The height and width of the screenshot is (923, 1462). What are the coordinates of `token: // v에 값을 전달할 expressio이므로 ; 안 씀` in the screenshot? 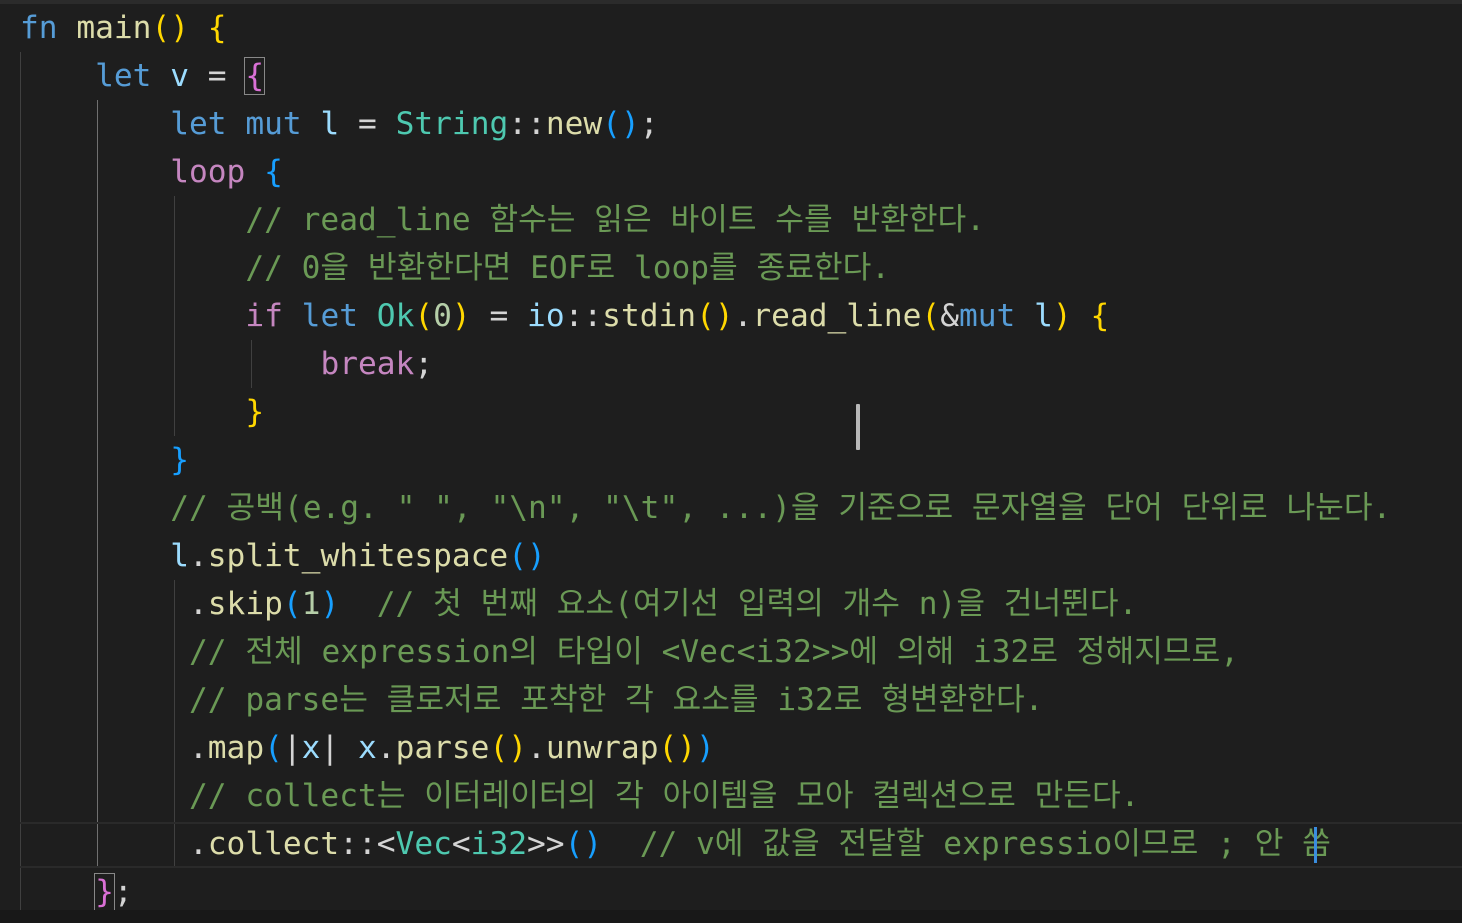 It's located at (985, 844).